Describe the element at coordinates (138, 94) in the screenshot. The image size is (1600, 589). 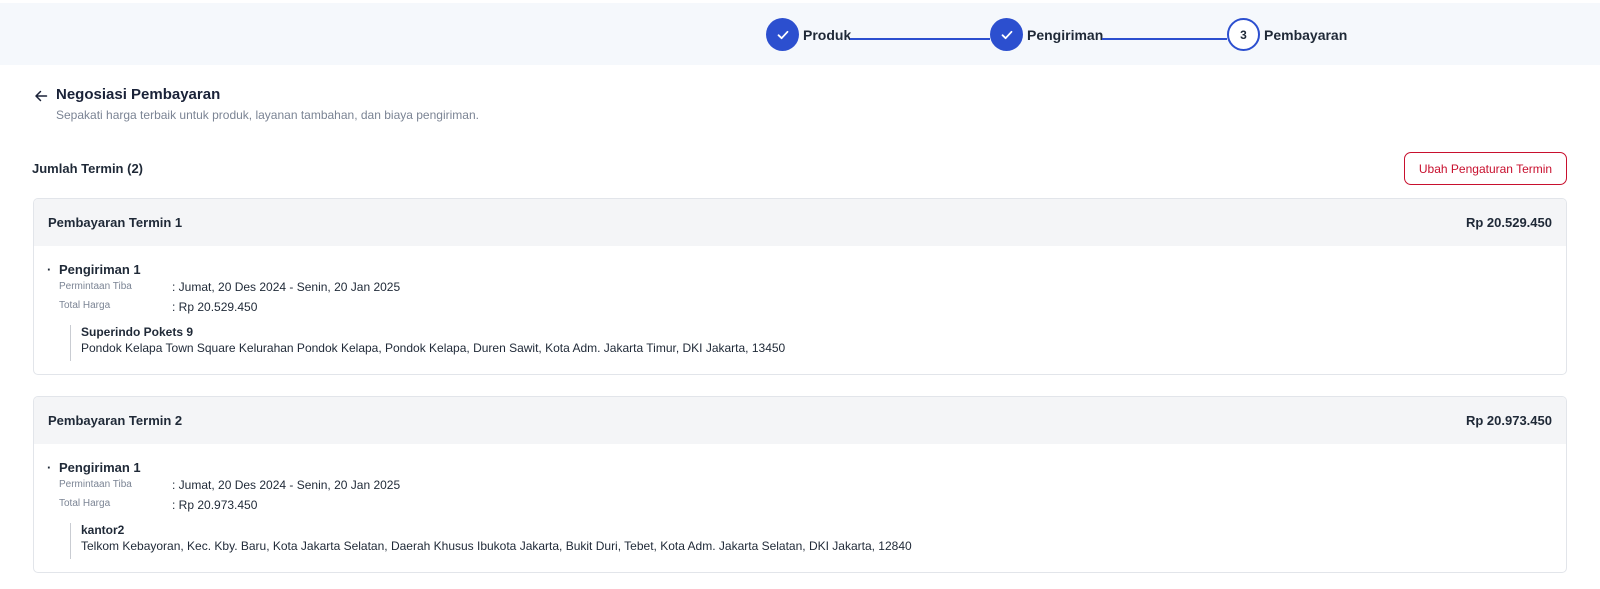
I see `page-title: Negosiasi Pembayaran` at that location.